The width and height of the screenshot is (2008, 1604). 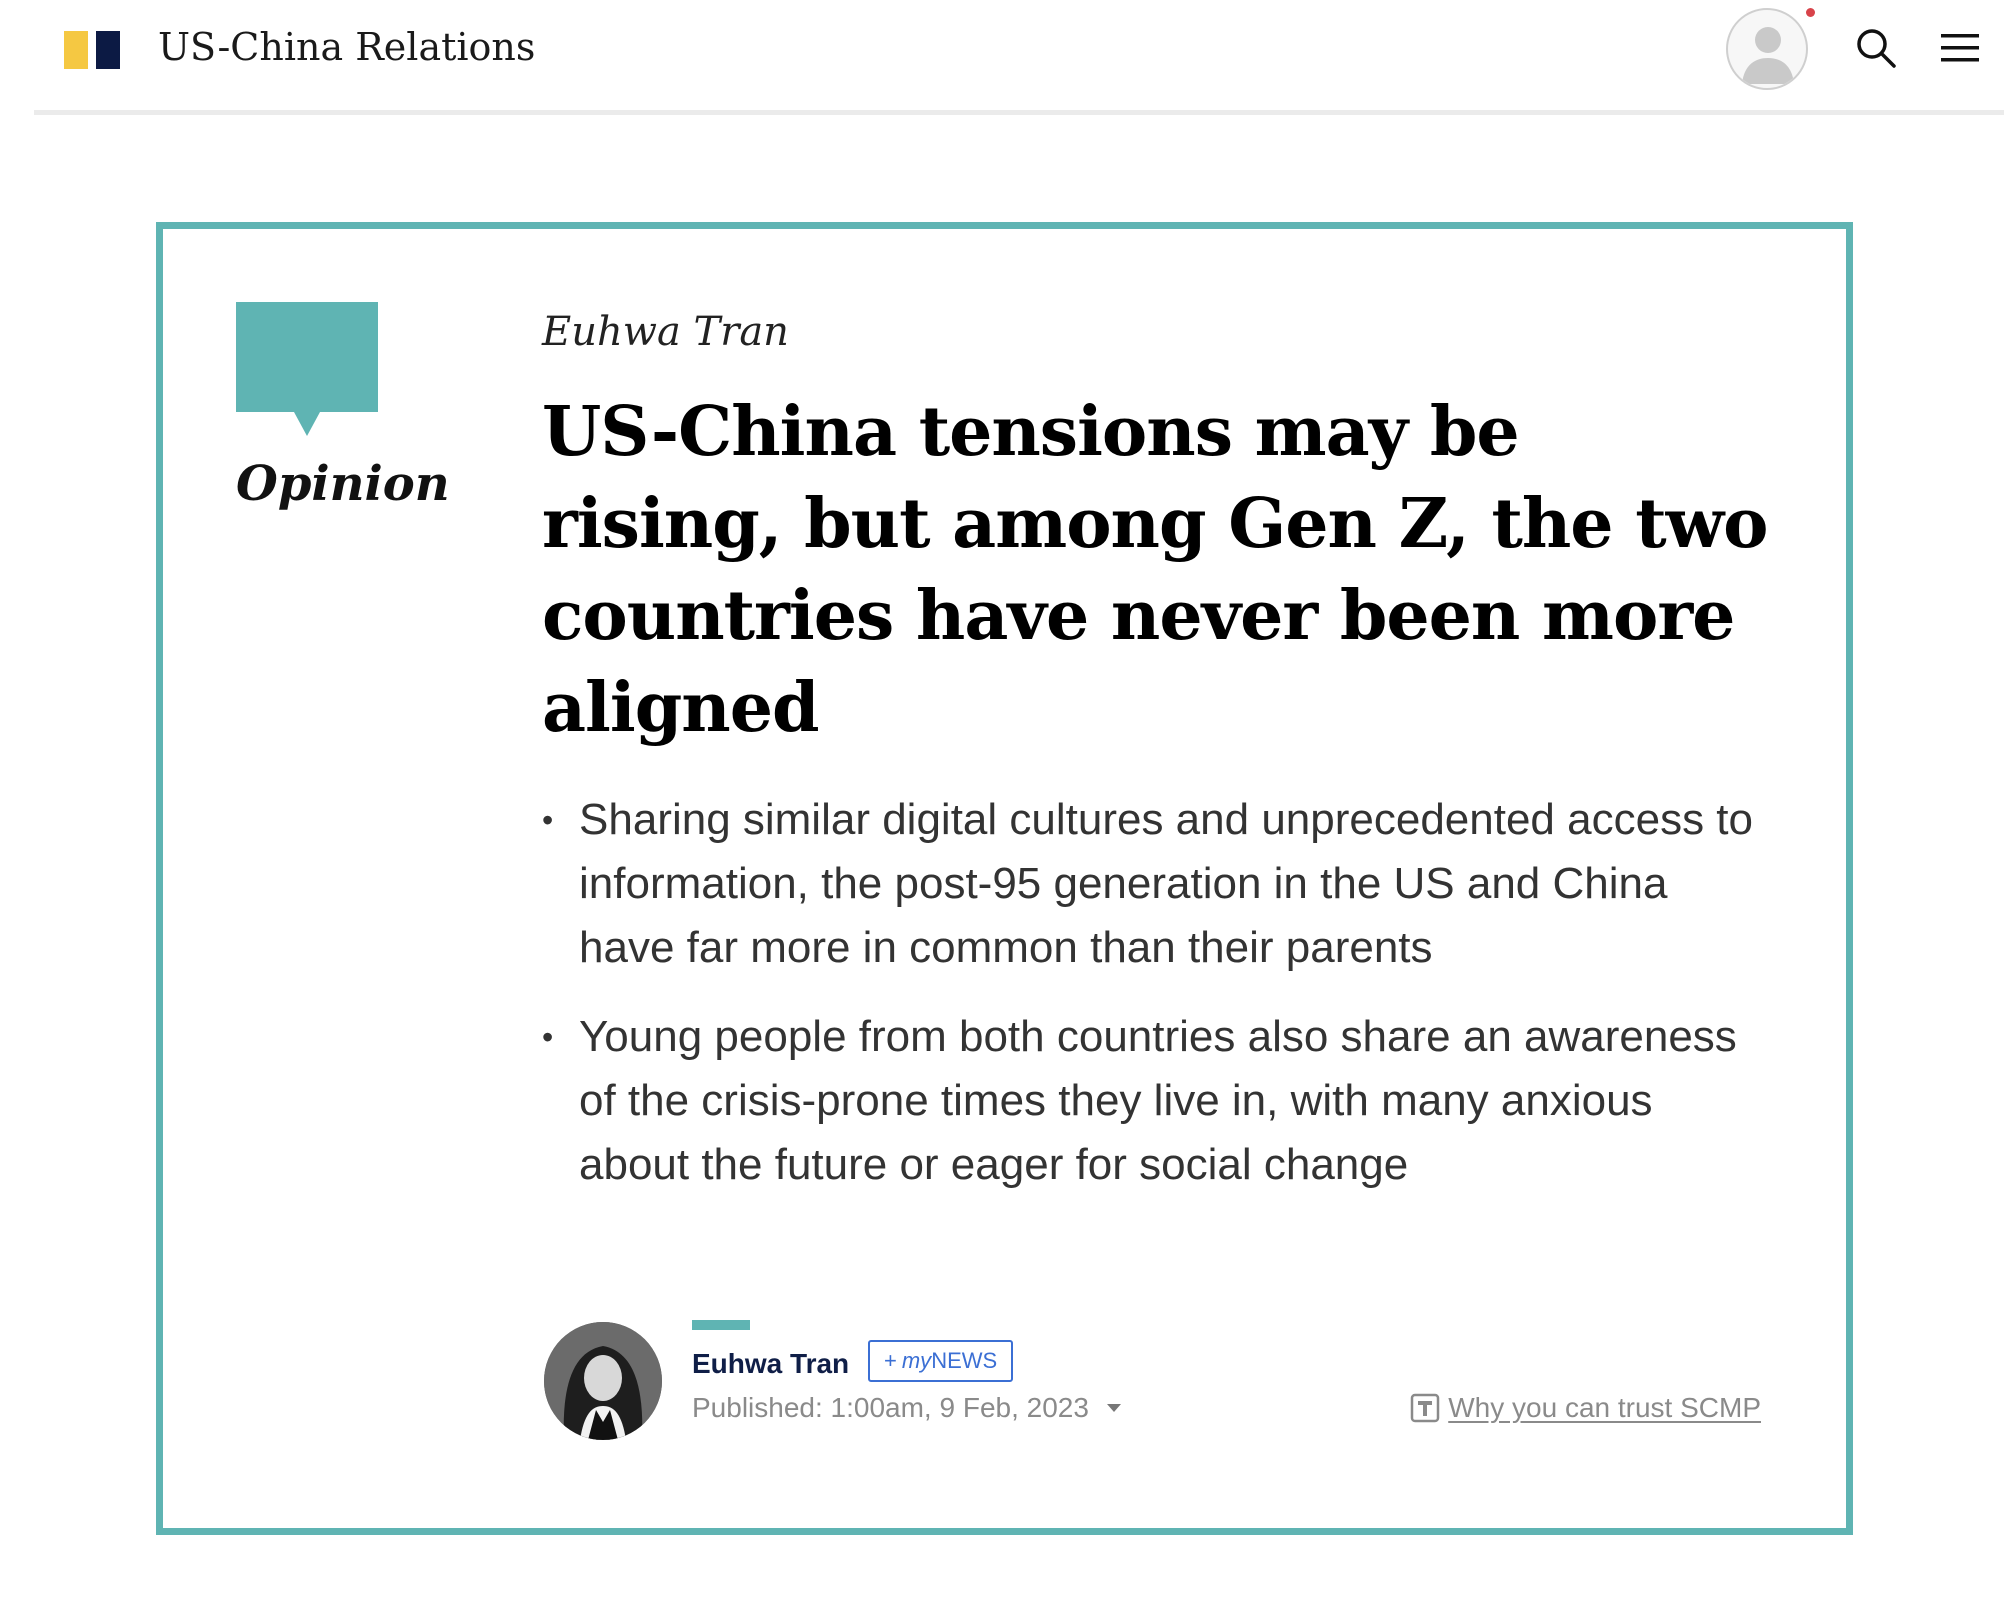 I want to click on menu-button, so click(x=1960, y=48).